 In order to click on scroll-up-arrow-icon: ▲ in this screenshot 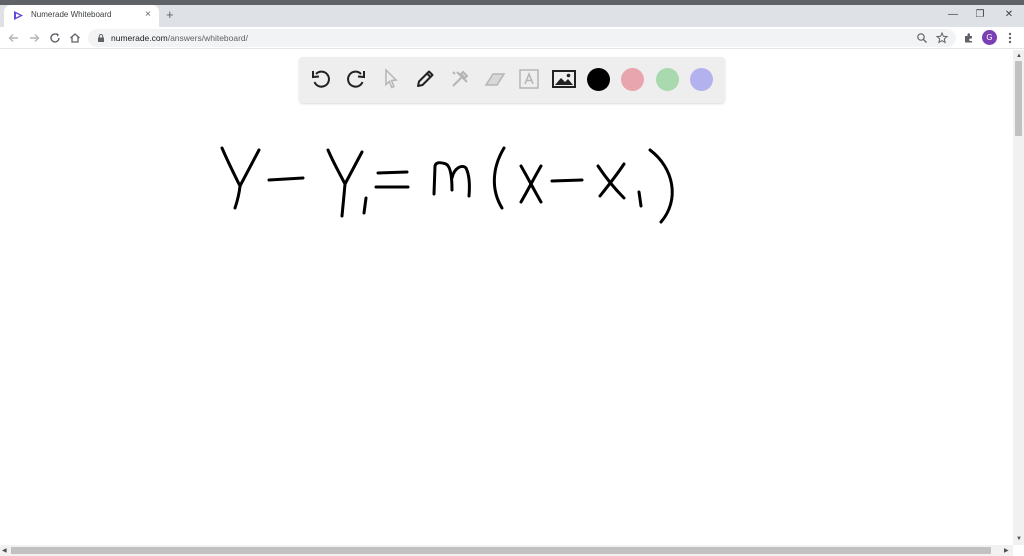, I will do `click(1019, 56)`.